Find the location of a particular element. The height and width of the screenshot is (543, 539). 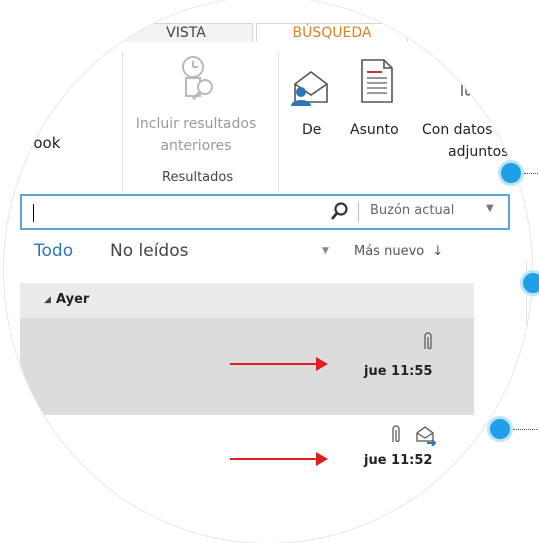

sort-button: Más nuevo ↓ is located at coordinates (398, 251).